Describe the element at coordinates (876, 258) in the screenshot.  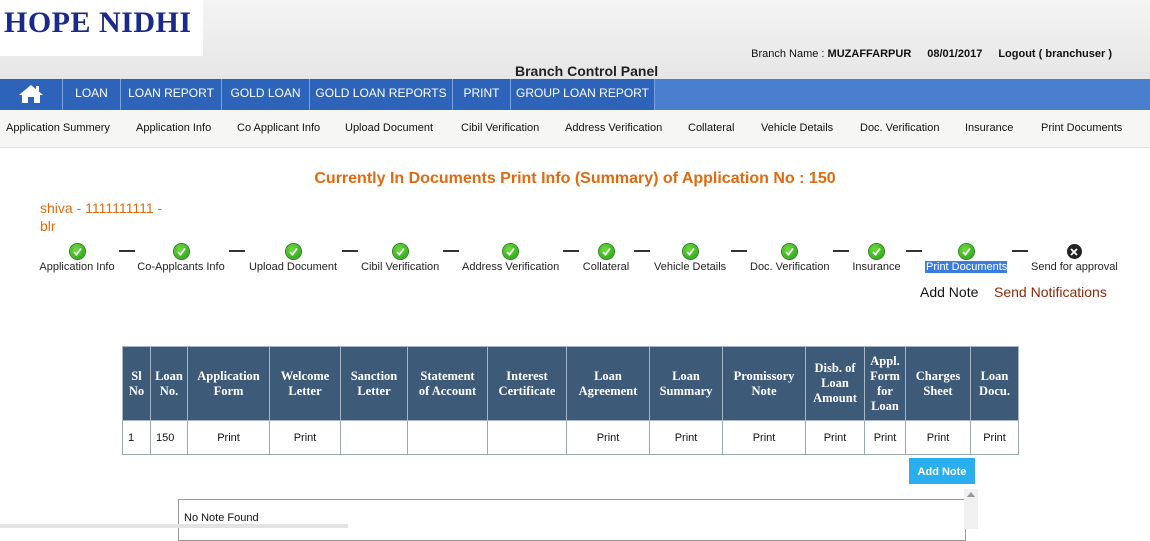
I see `step-insurance: Insurance` at that location.